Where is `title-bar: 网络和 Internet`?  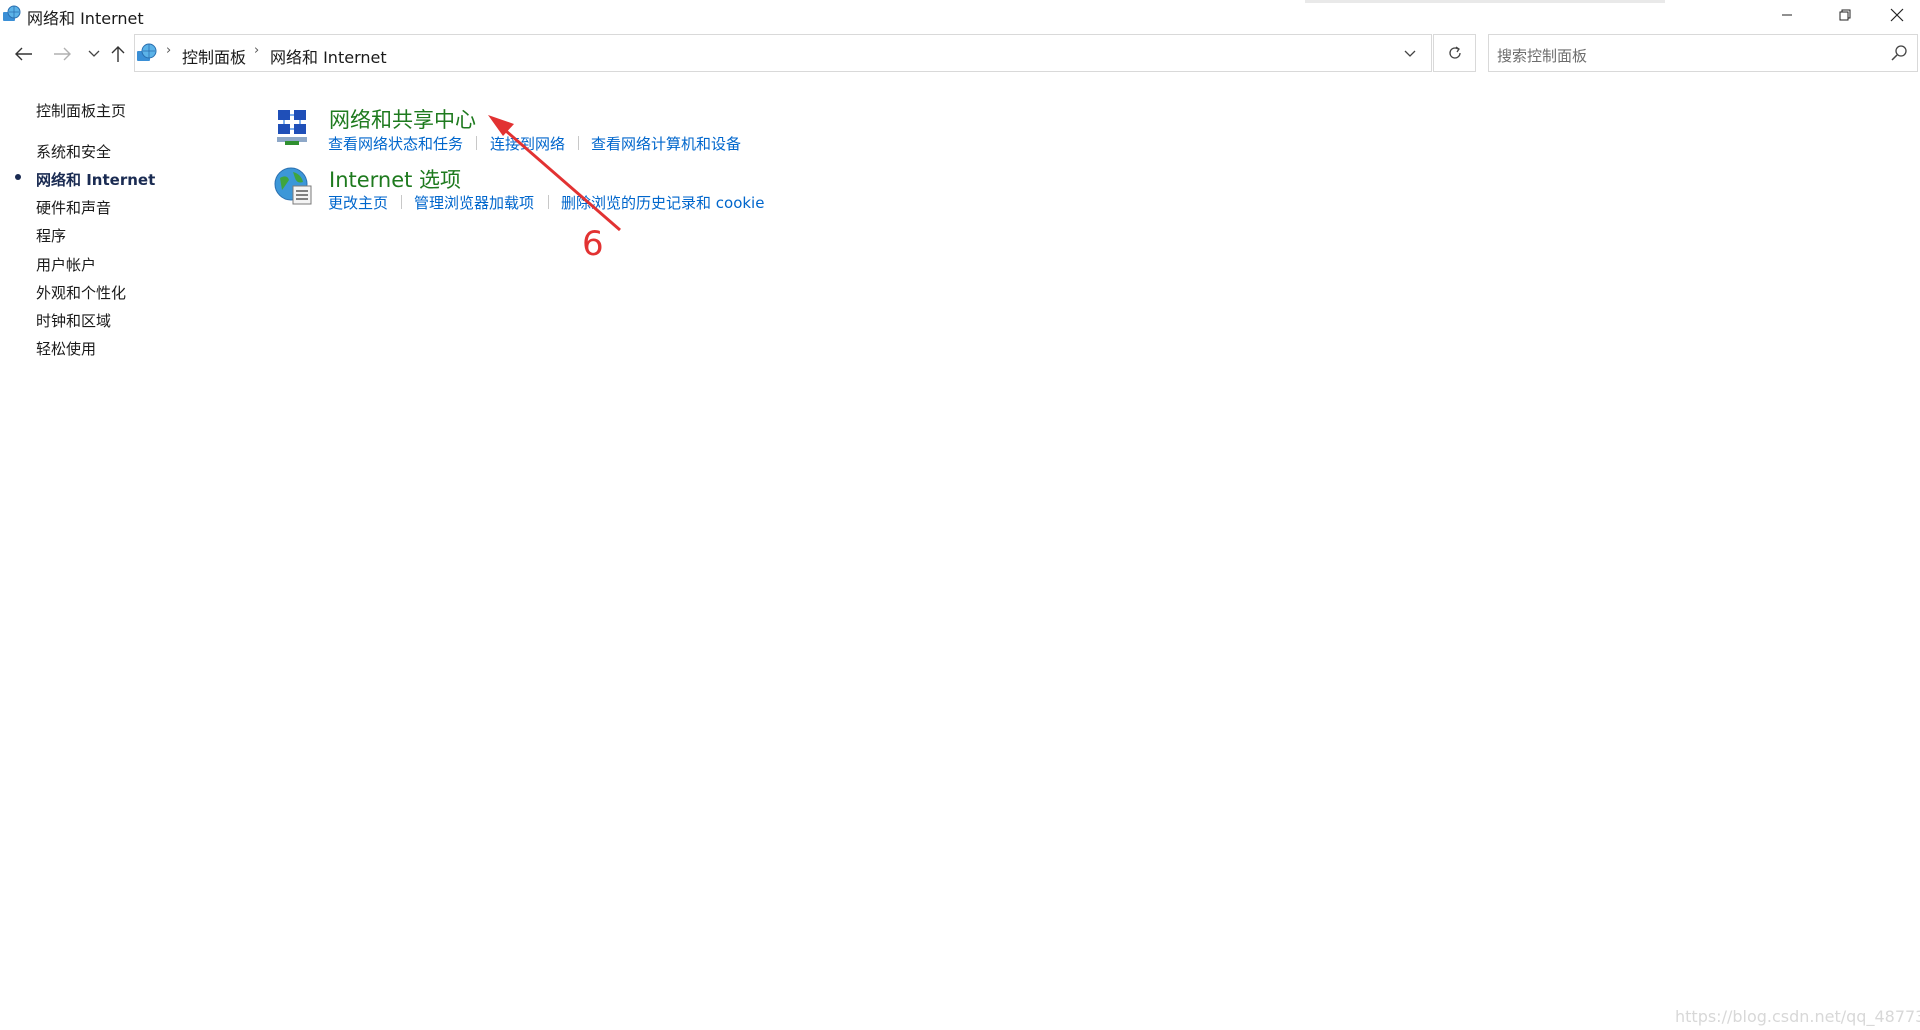
title-bar: 网络和 Internet is located at coordinates (960, 15).